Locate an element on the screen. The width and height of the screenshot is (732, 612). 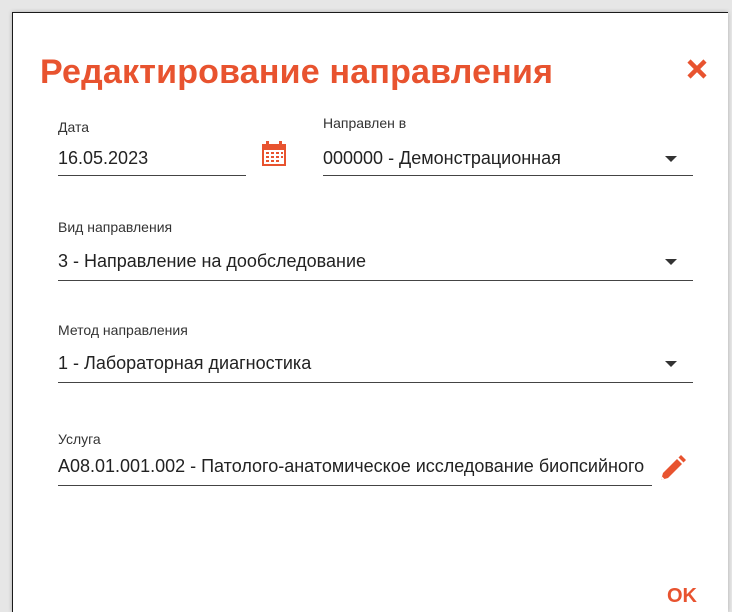
close-icon is located at coordinates (697, 69).